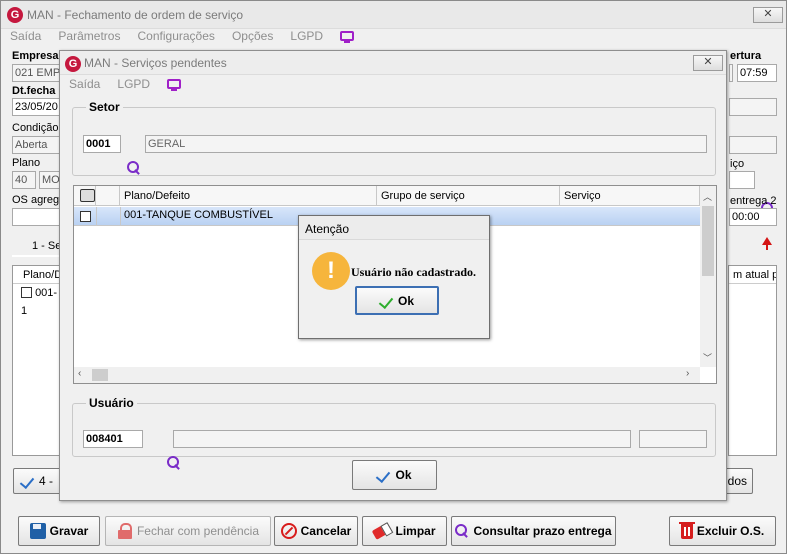 The image size is (787, 554). What do you see at coordinates (404, 531) in the screenshot?
I see `limpar-button: Limpar` at bounding box center [404, 531].